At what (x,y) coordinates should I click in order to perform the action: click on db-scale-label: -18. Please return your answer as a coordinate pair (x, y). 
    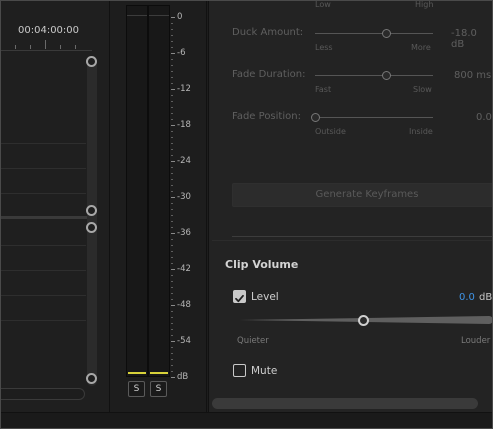
    Looking at the image, I should click on (184, 125).